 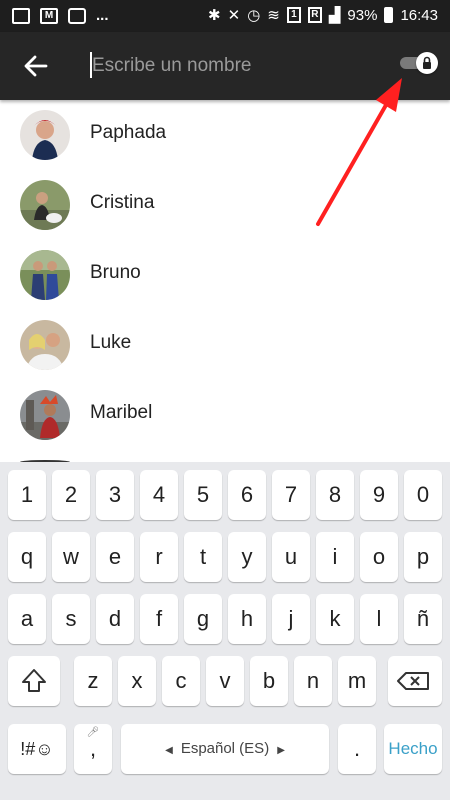 What do you see at coordinates (291, 619) in the screenshot?
I see `key-j: j` at bounding box center [291, 619].